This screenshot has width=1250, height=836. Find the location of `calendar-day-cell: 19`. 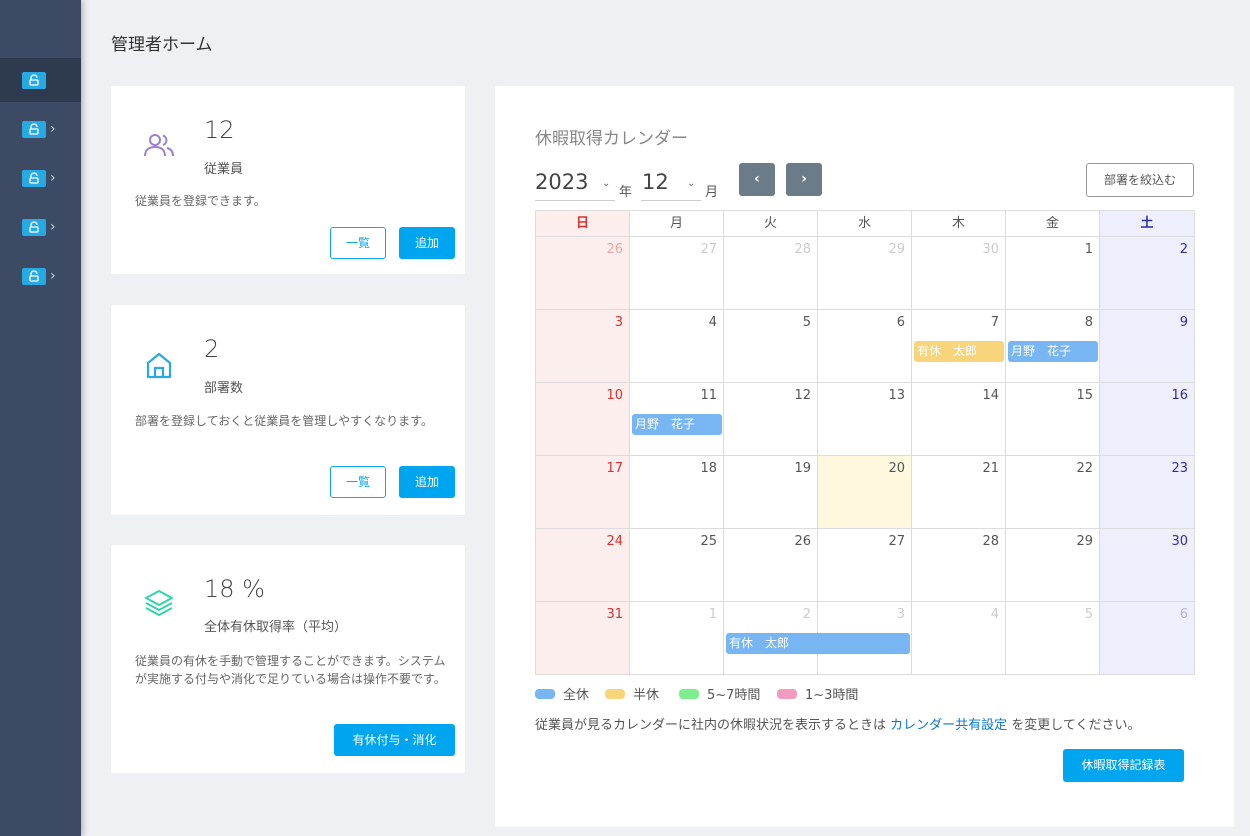

calendar-day-cell: 19 is located at coordinates (771, 492).